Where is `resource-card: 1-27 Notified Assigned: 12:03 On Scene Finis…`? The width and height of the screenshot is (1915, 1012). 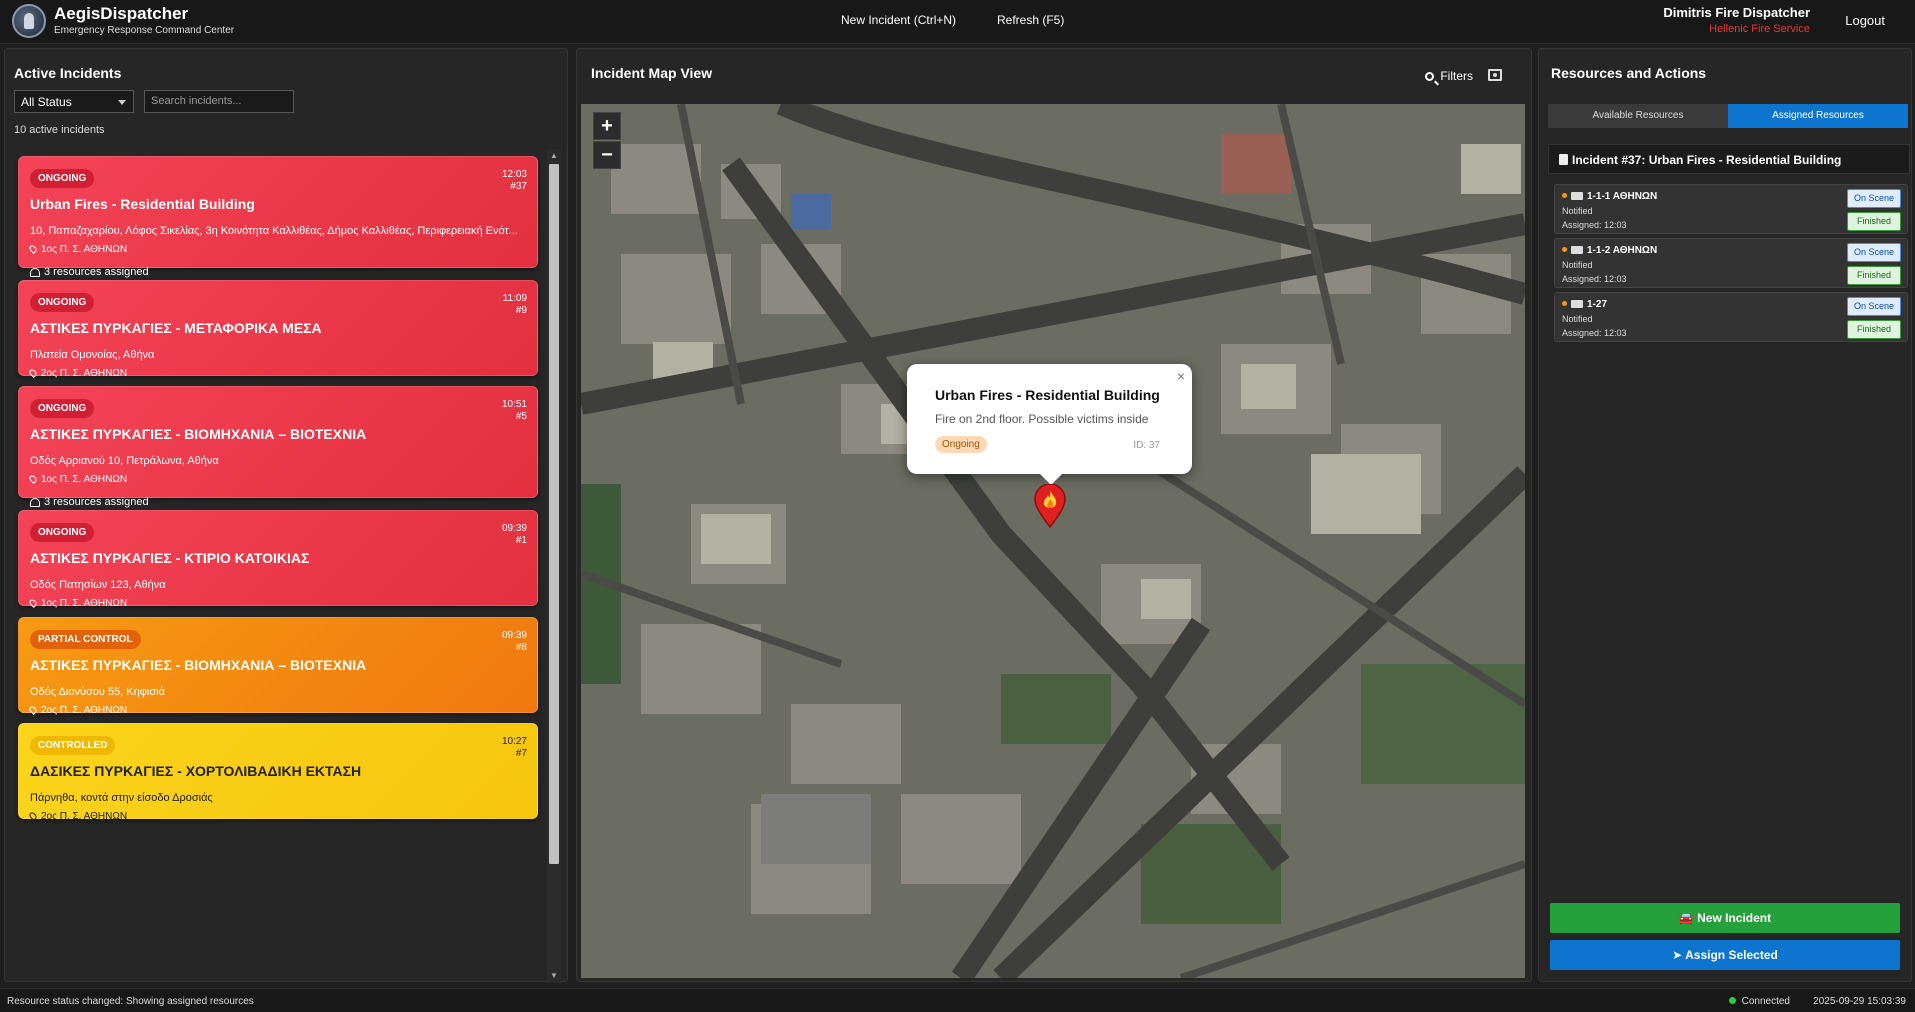
resource-card: 1-27 Notified Assigned: 12:03 On Scene Finis… is located at coordinates (1731, 317).